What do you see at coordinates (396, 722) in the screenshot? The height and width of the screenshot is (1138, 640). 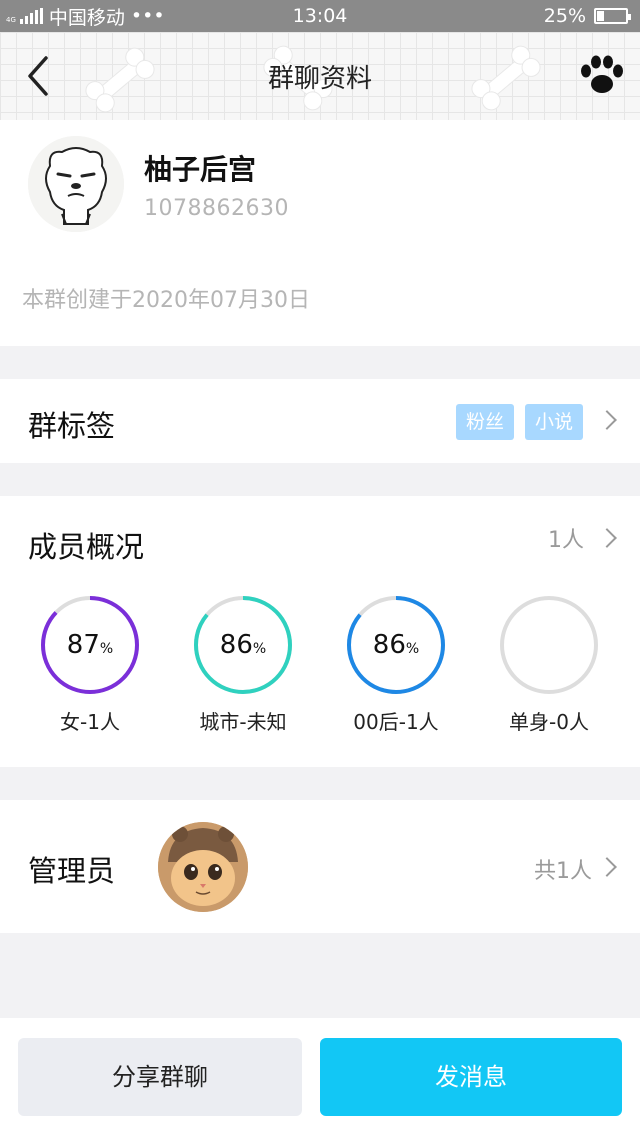 I see `stat-label: 00后-1人` at bounding box center [396, 722].